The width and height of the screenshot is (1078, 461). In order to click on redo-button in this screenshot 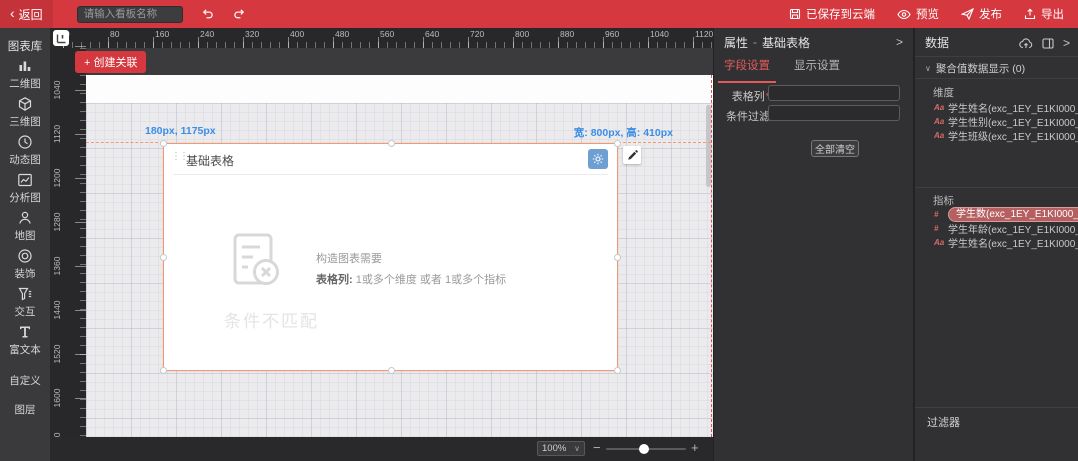, I will do `click(240, 14)`.